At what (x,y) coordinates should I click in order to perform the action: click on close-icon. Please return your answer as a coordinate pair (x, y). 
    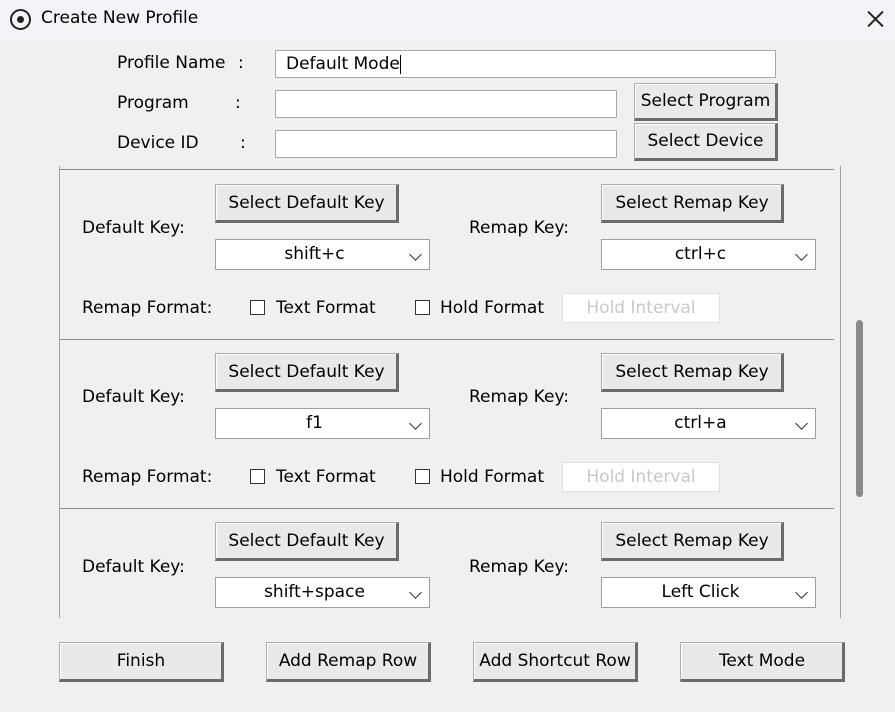
    Looking at the image, I should click on (872, 19).